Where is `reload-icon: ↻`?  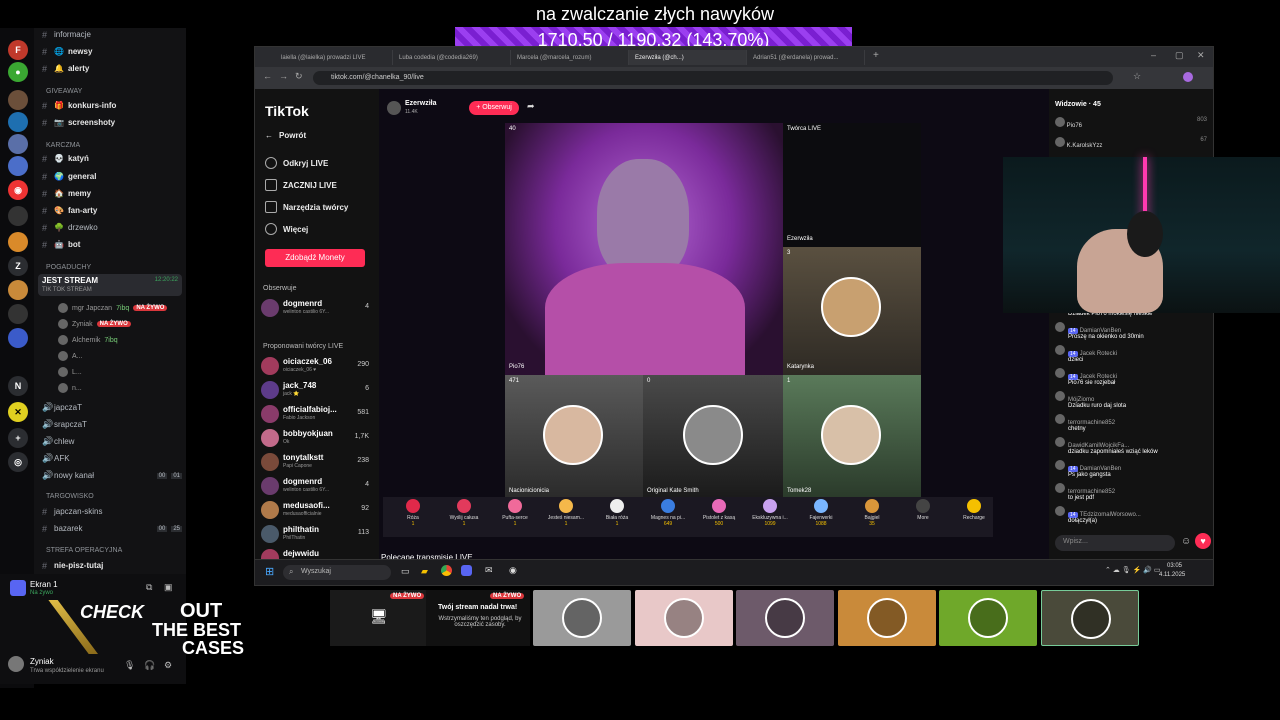
reload-icon: ↻ is located at coordinates (299, 76).